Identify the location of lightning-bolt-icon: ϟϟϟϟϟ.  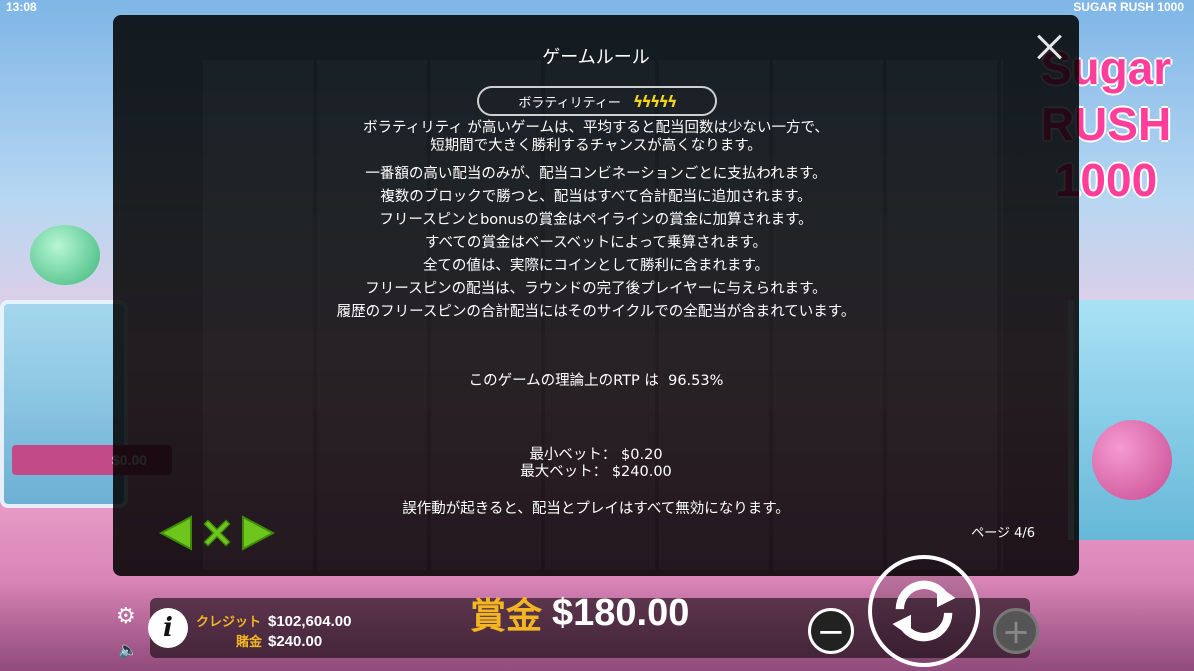
(655, 101).